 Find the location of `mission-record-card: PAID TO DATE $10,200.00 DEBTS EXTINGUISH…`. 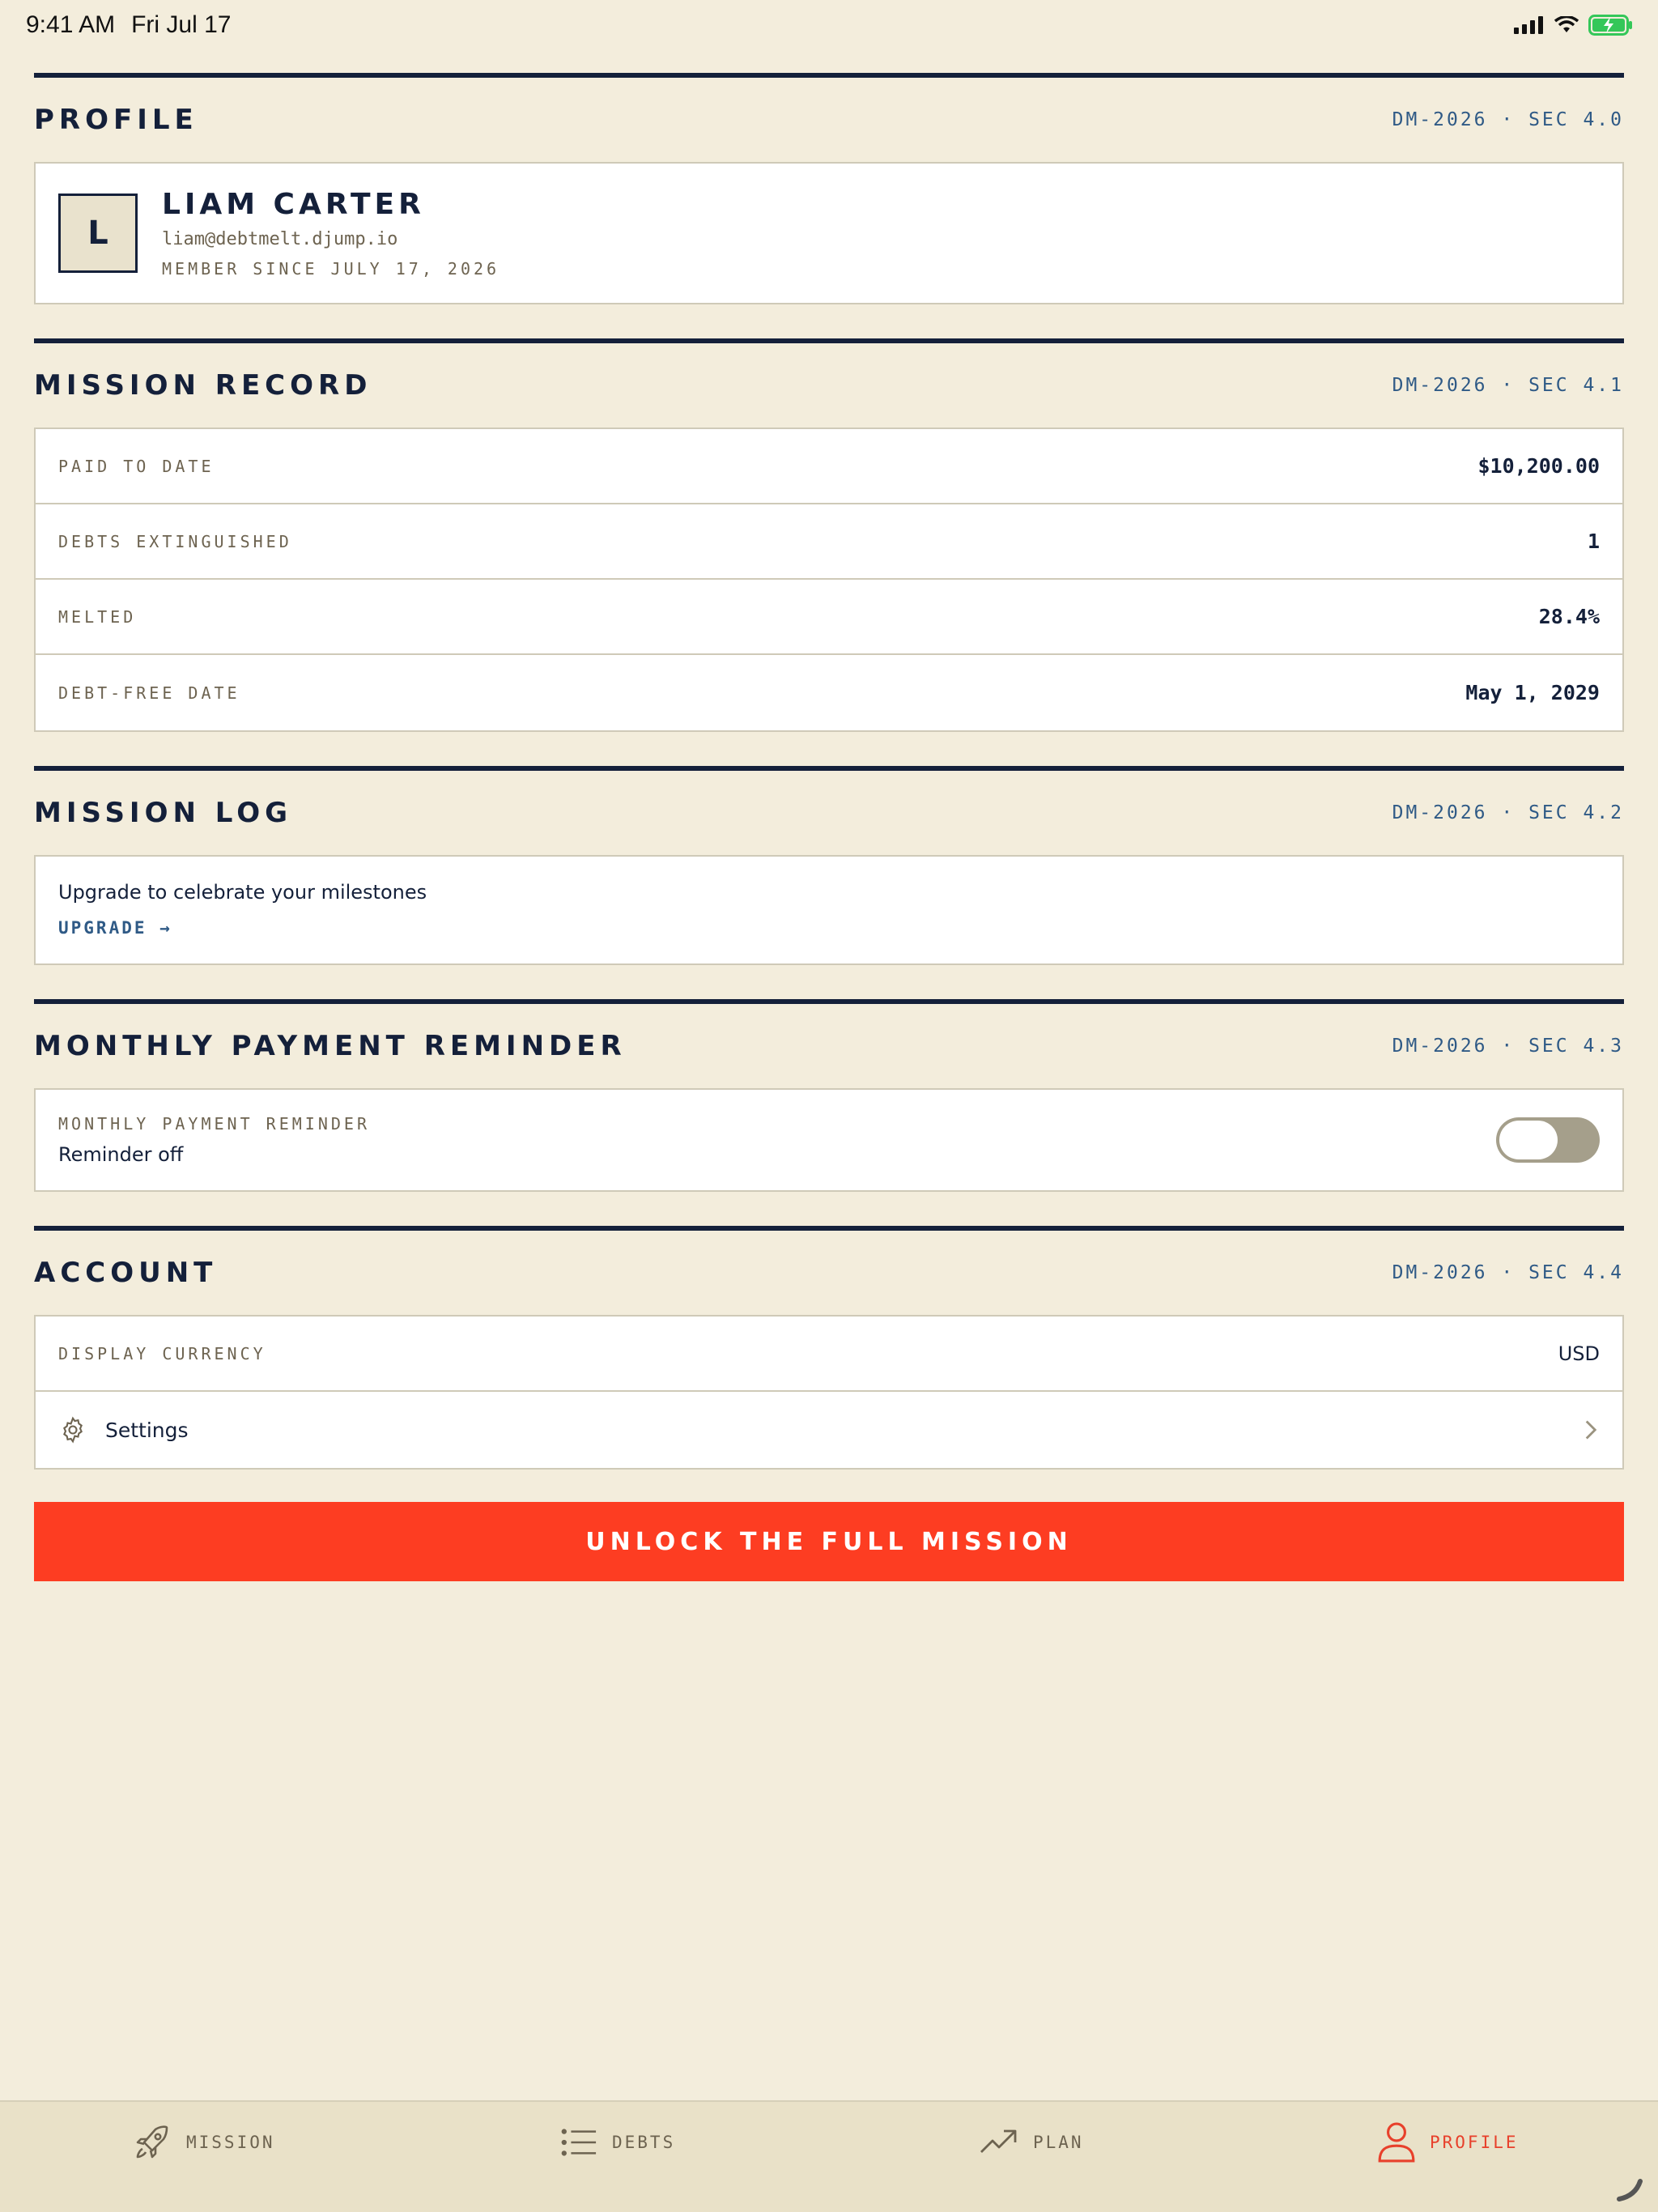

mission-record-card: PAID TO DATE $10,200.00 DEBTS EXTINGUISH… is located at coordinates (829, 580).